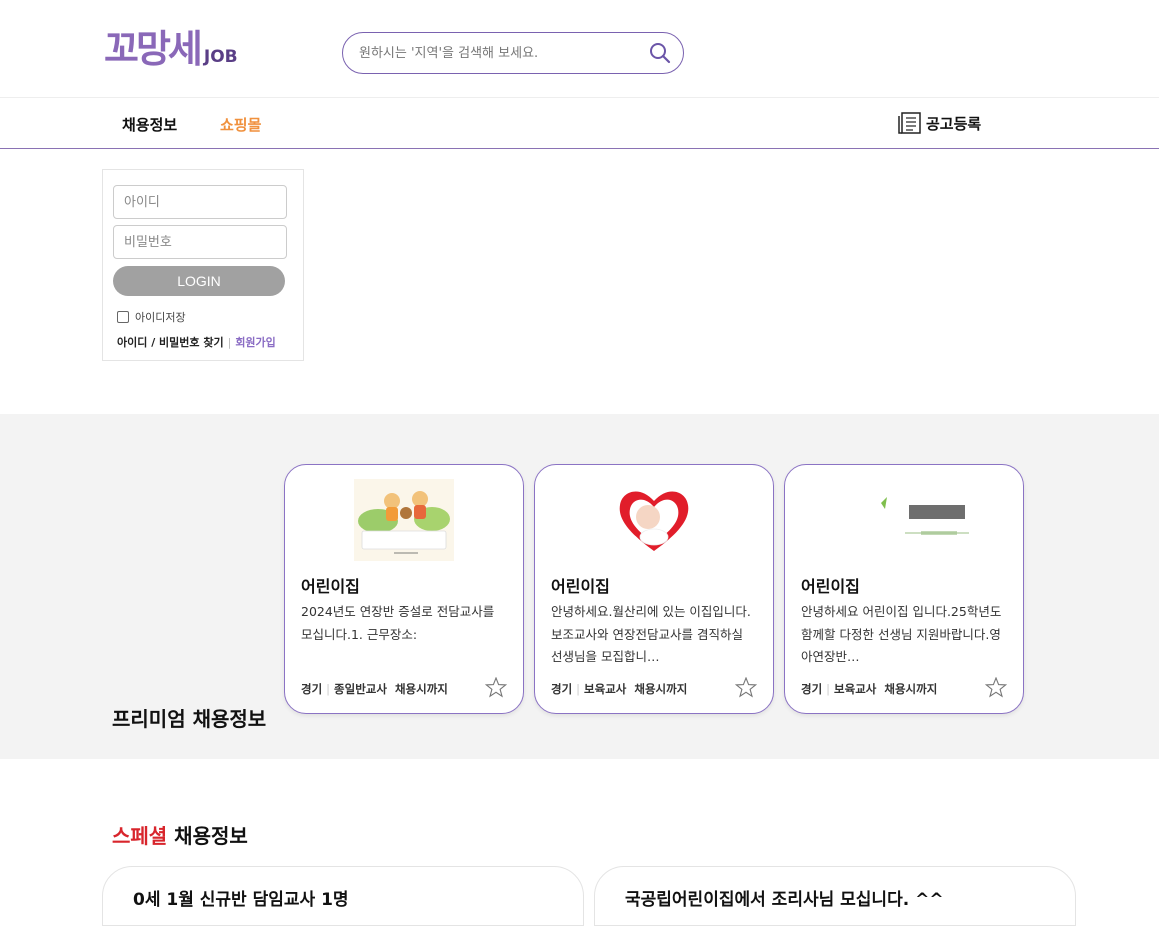 Image resolution: width=1159 pixels, height=926 pixels. What do you see at coordinates (170, 342) in the screenshot?
I see `find-account-link: 아이디 / 비밀번호 찾기` at bounding box center [170, 342].